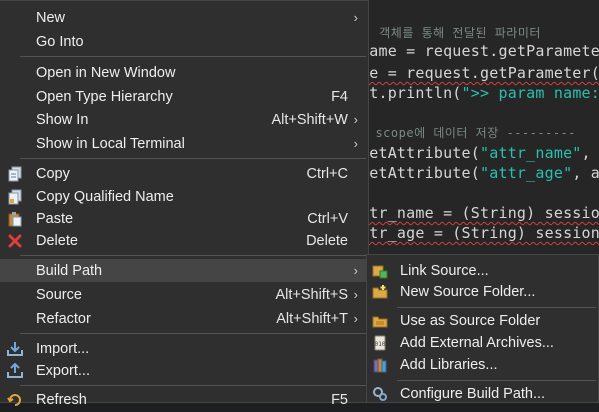 The image size is (599, 412). Describe the element at coordinates (184, 119) in the screenshot. I see `menu-item-show-in: Show In Alt+Shift+W ›` at that location.